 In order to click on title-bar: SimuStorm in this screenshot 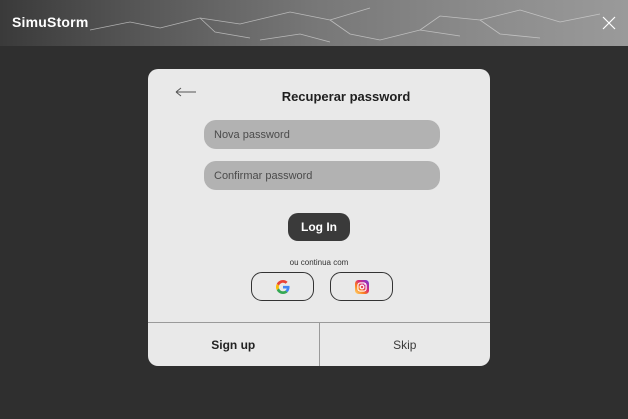, I will do `click(314, 23)`.